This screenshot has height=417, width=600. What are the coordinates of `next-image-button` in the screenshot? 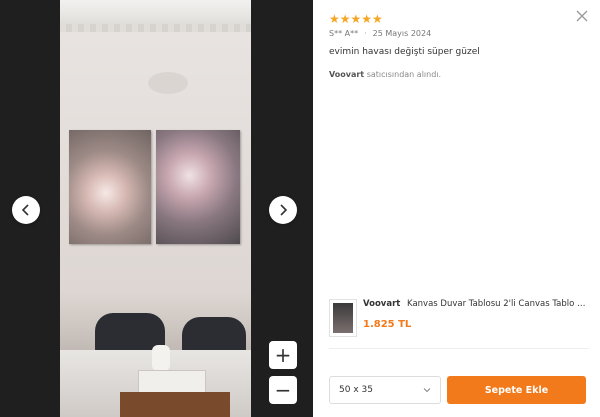 It's located at (283, 210).